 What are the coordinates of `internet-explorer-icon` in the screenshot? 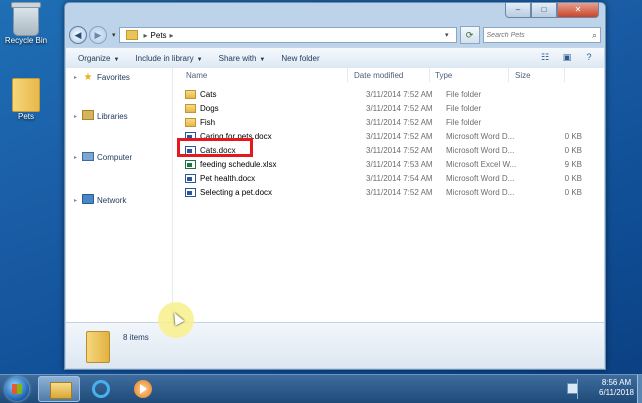 It's located at (101, 389).